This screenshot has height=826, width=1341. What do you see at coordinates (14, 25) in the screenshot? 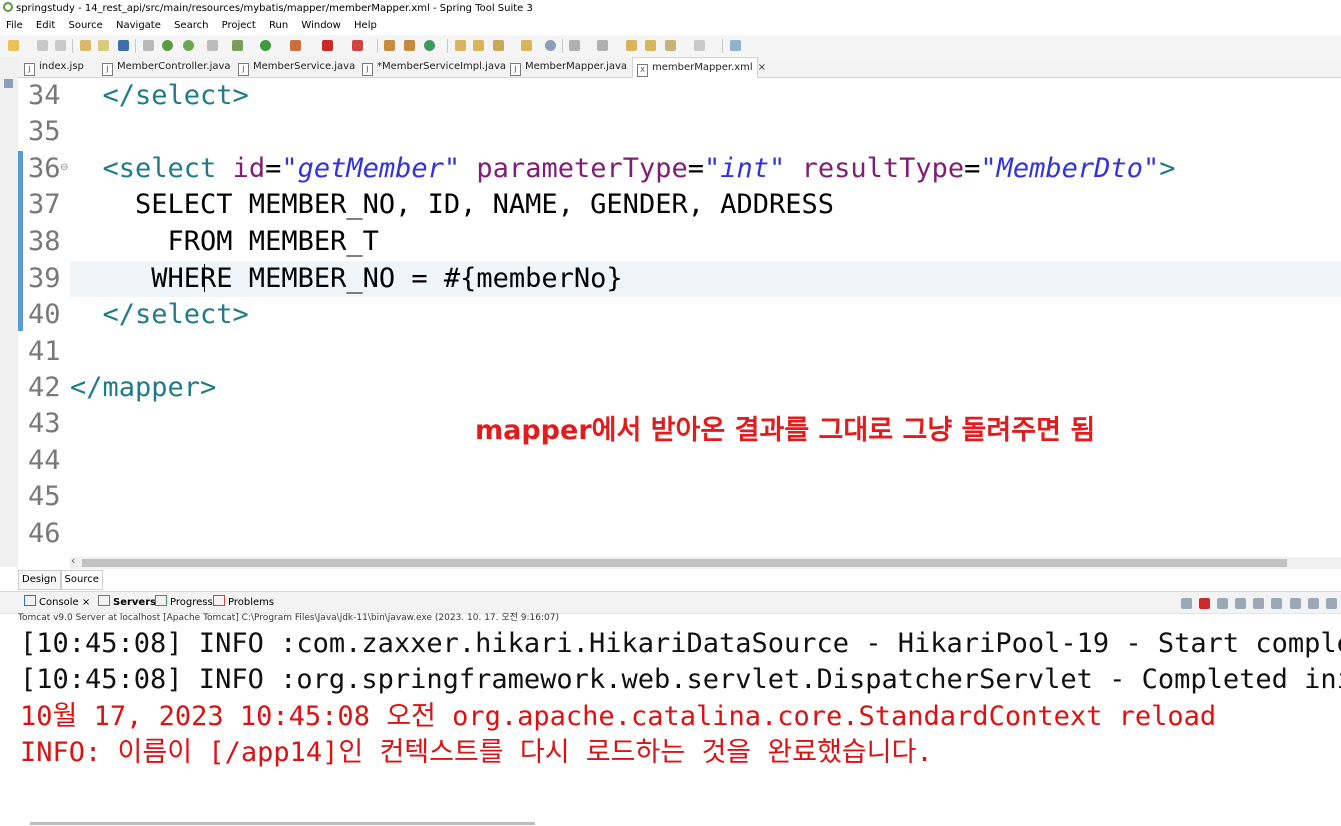
I see `menu-file: File` at bounding box center [14, 25].